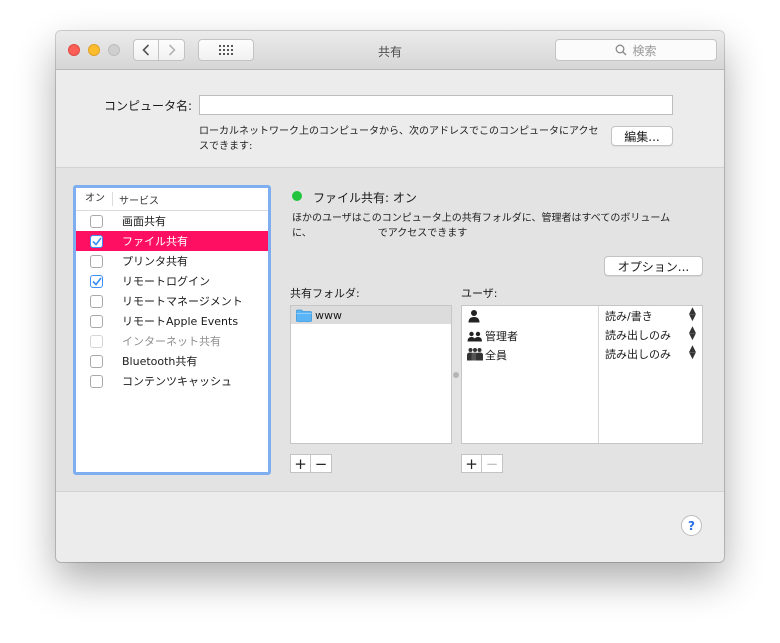 Image resolution: width=780 pixels, height=643 pixels. I want to click on service-row: コンテンツキャッシュ, so click(172, 381).